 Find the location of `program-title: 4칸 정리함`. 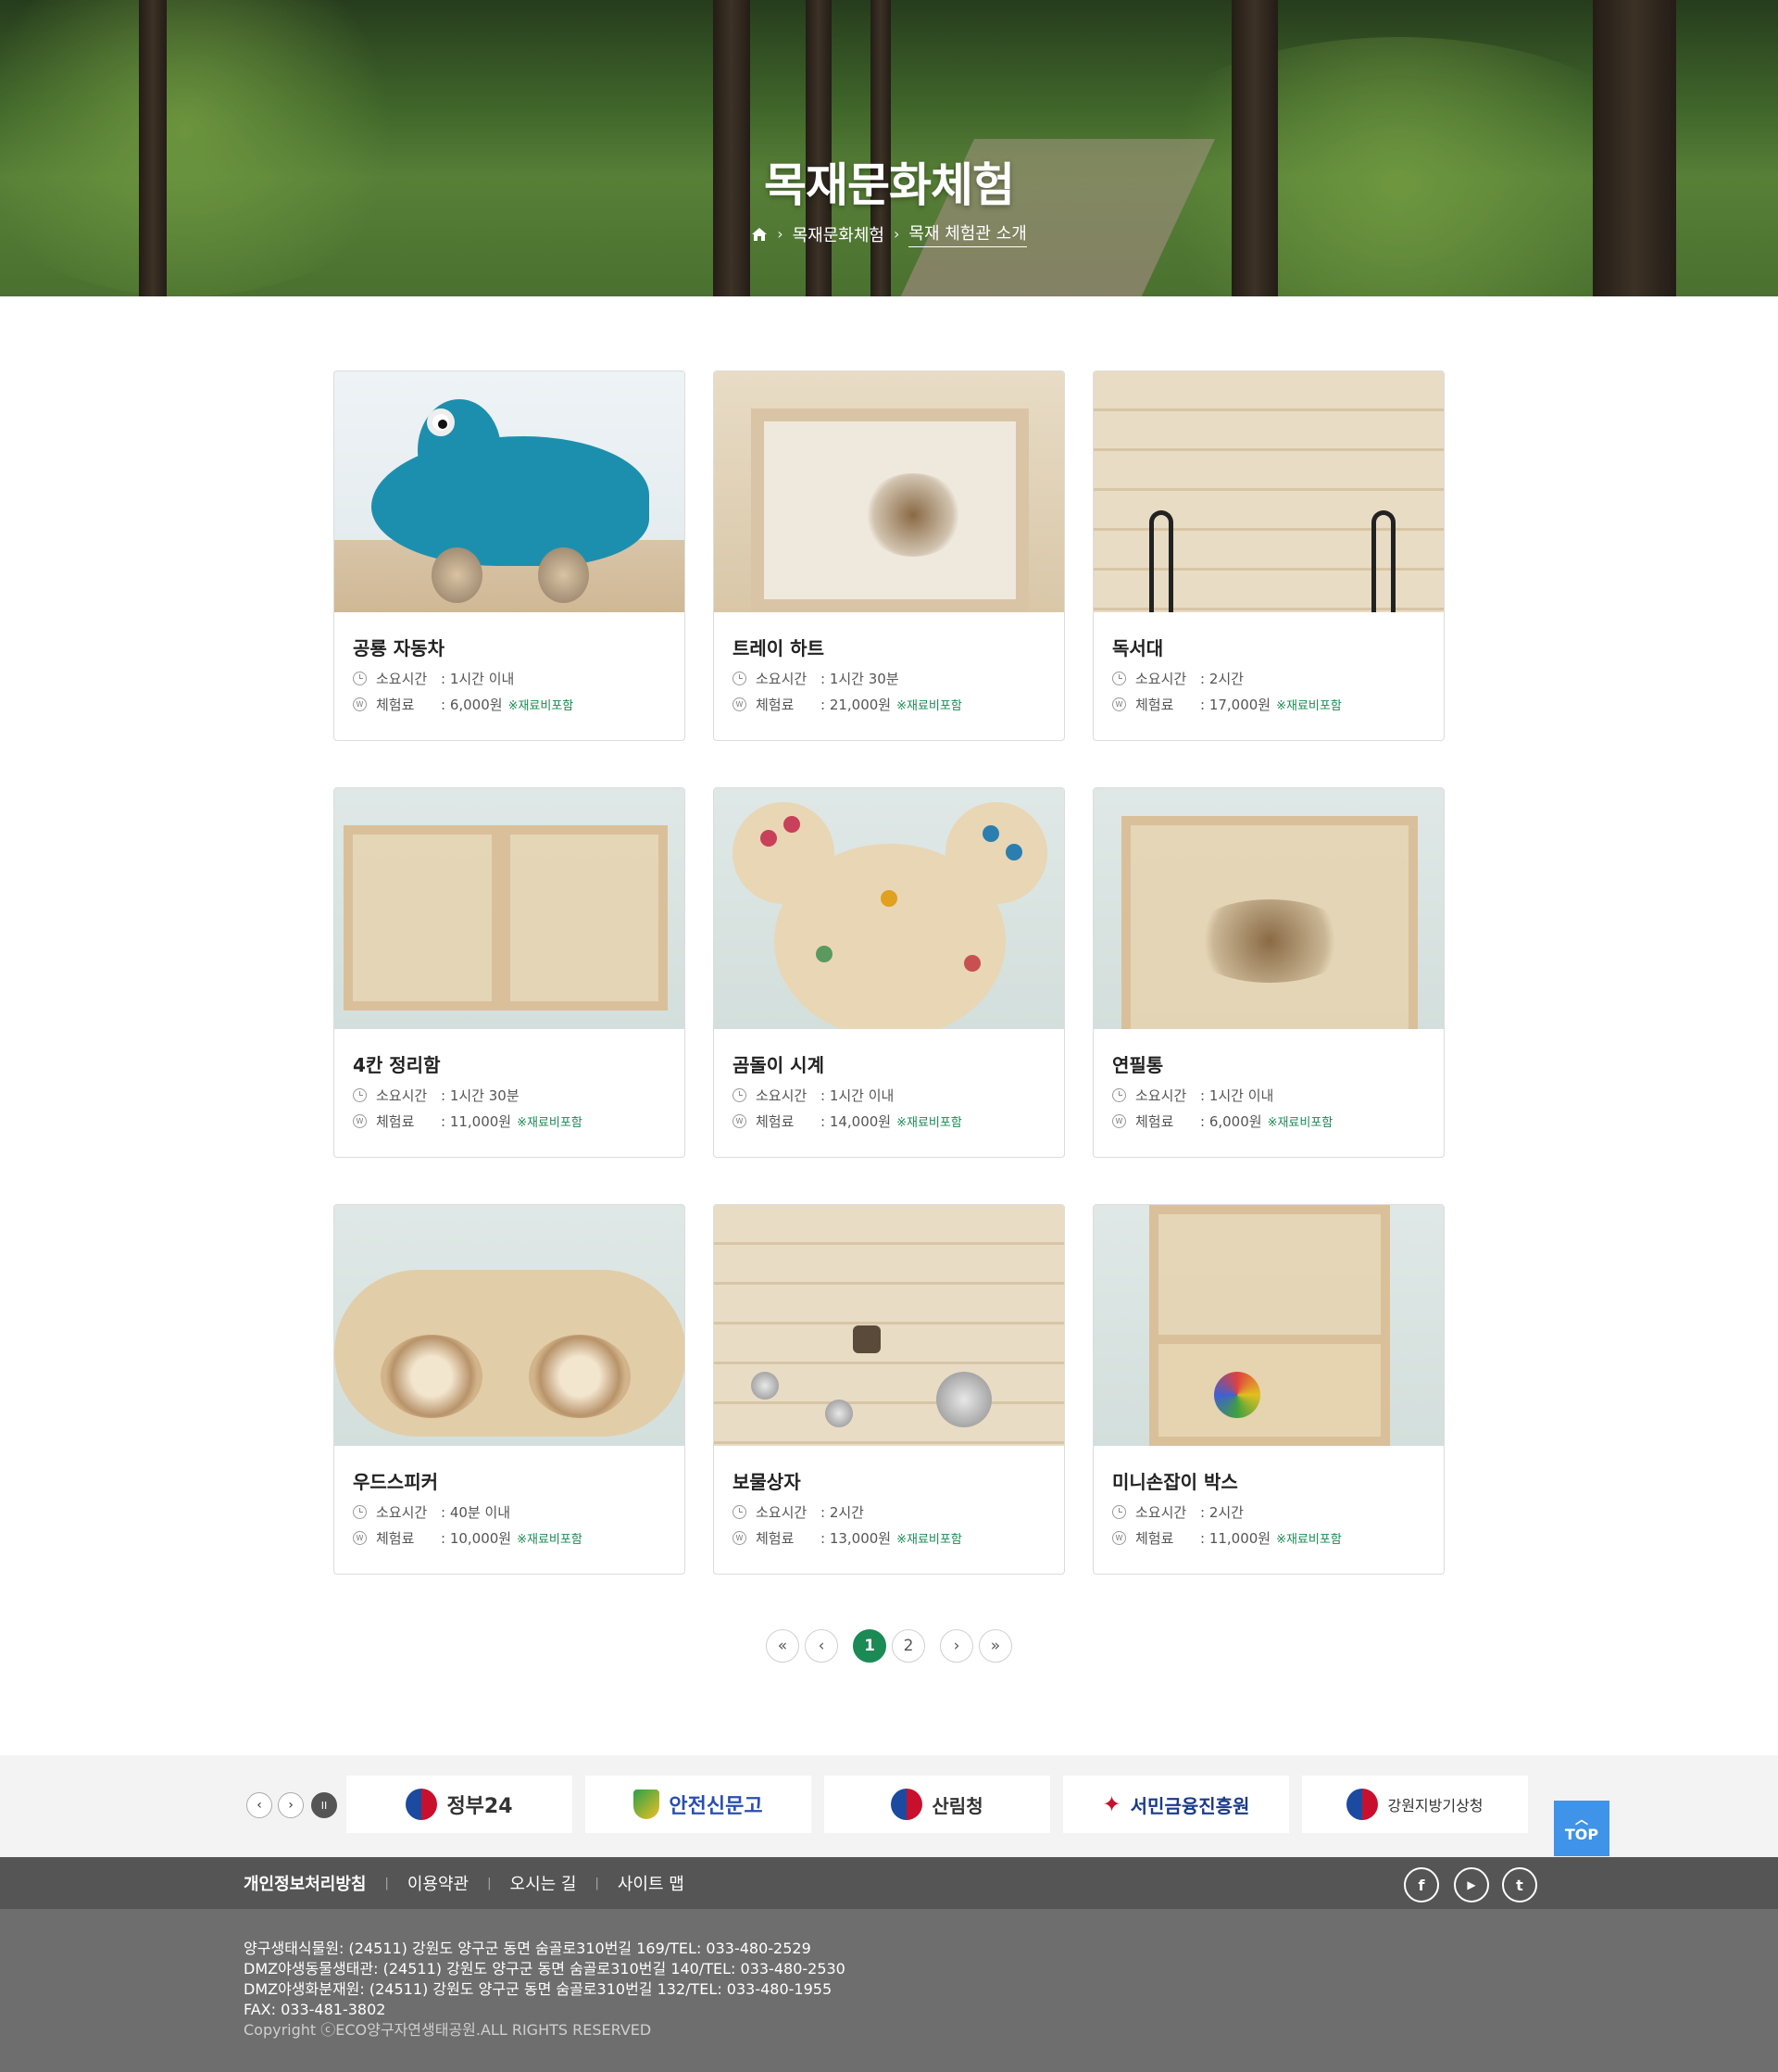

program-title: 4칸 정리함 is located at coordinates (397, 1065).